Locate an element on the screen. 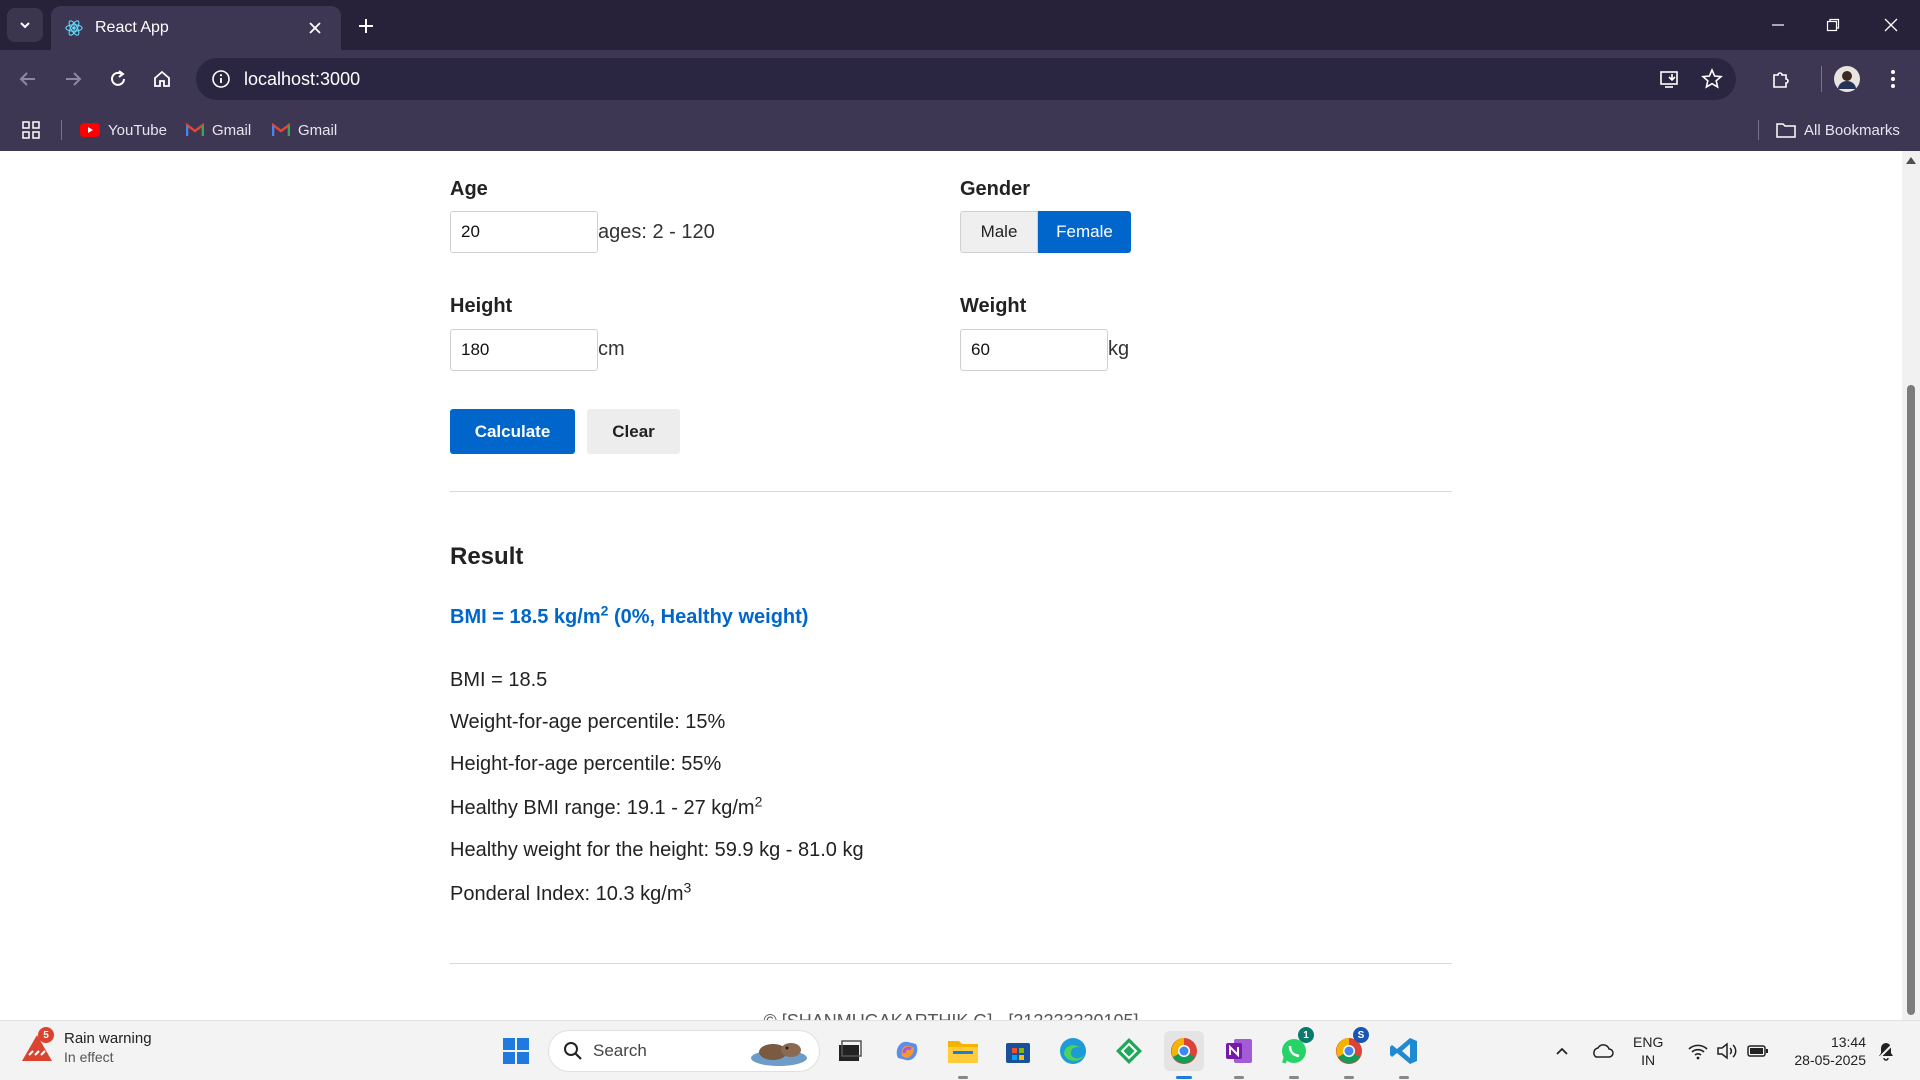 Image resolution: width=1920 pixels, height=1080 pixels. scroll-up-arrow-icon is located at coordinates (1911, 160).